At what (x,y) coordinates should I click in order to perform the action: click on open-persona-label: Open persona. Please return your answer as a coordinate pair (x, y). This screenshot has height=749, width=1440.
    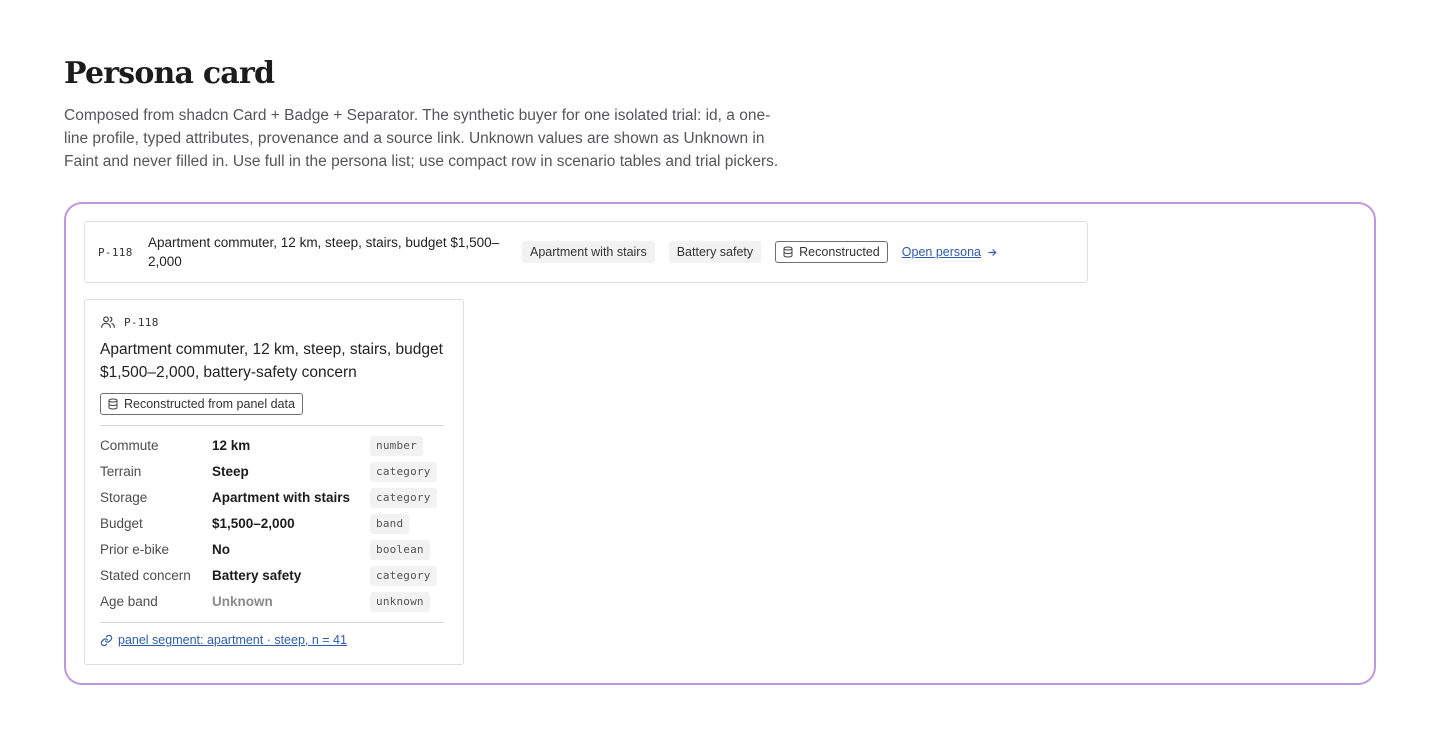
    Looking at the image, I should click on (941, 252).